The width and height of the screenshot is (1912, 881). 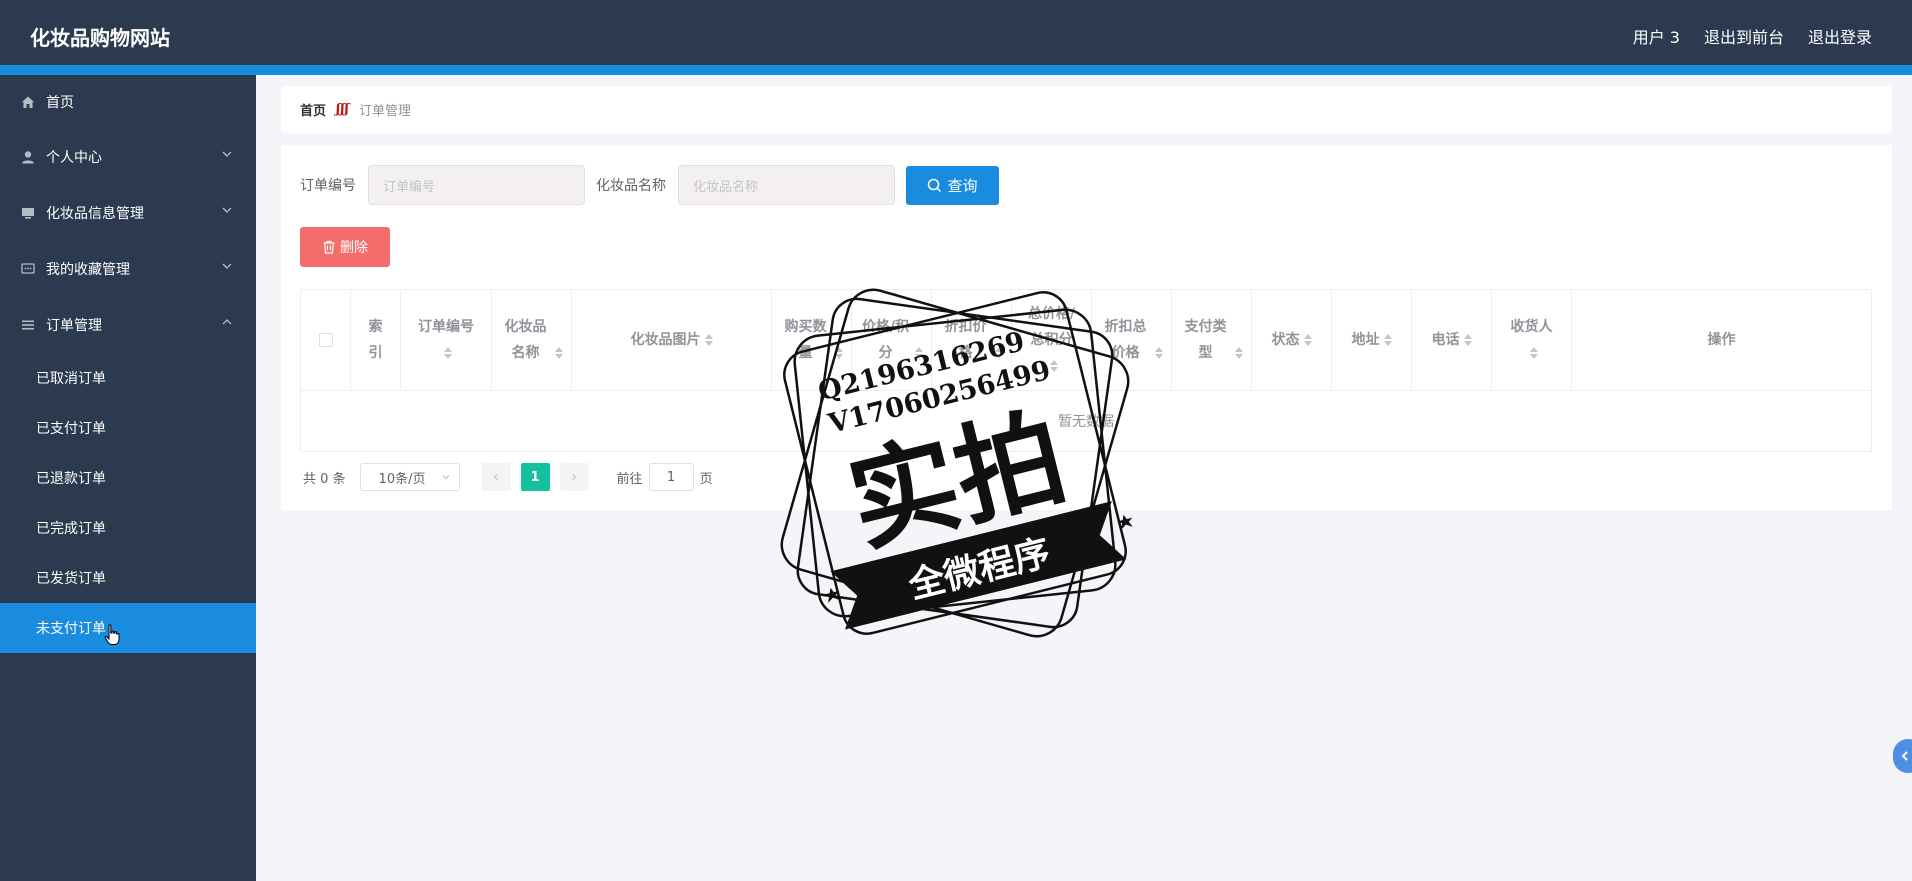 What do you see at coordinates (1086, 109) in the screenshot?
I see `breadcrumb: 首页 ʃʃʃ 订单管理` at bounding box center [1086, 109].